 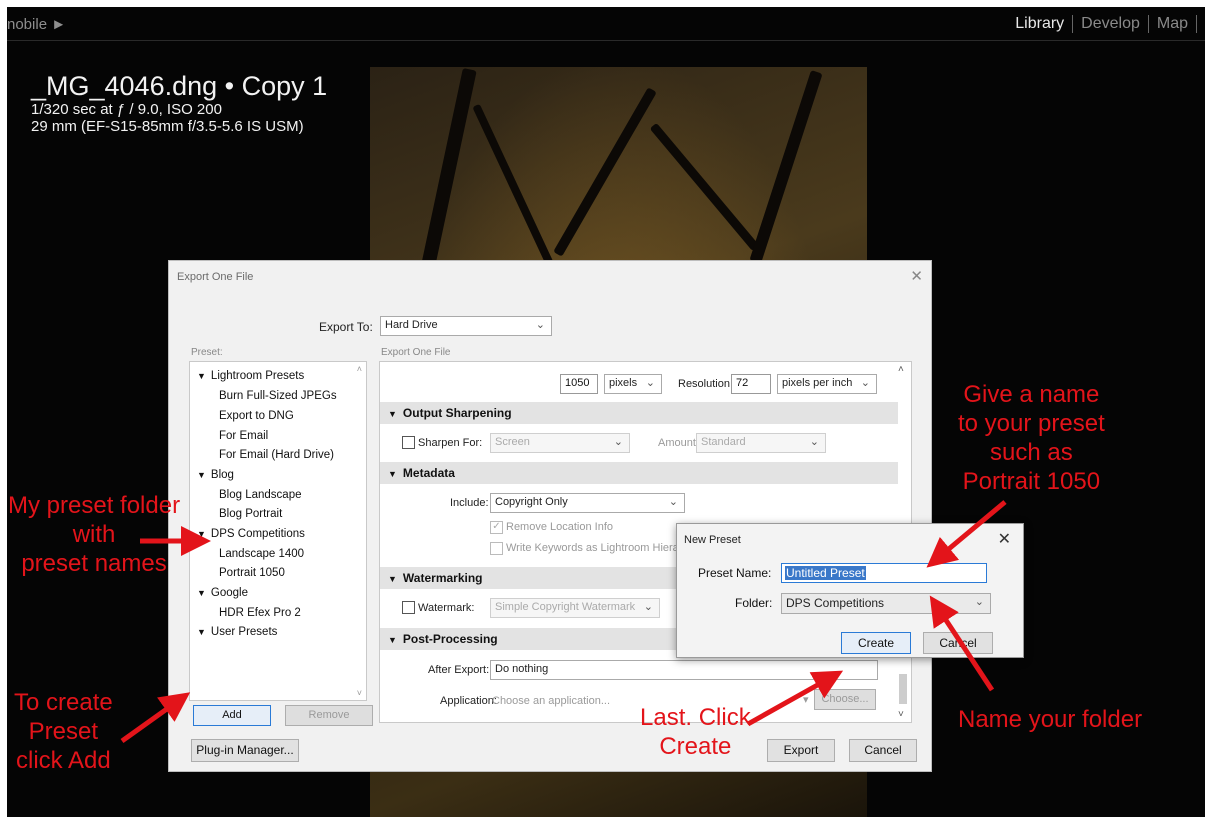 I want to click on annotation-line: Portrait 1050, so click(x=1031, y=481).